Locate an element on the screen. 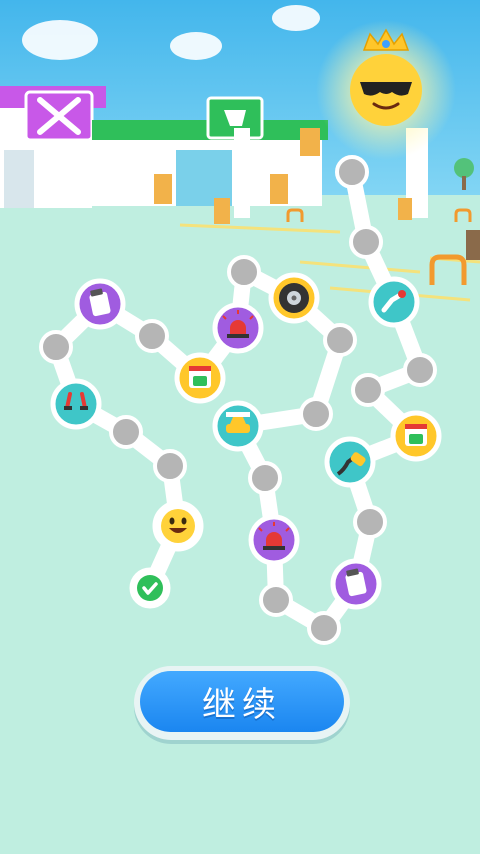  checkmark-icon is located at coordinates (150, 588).